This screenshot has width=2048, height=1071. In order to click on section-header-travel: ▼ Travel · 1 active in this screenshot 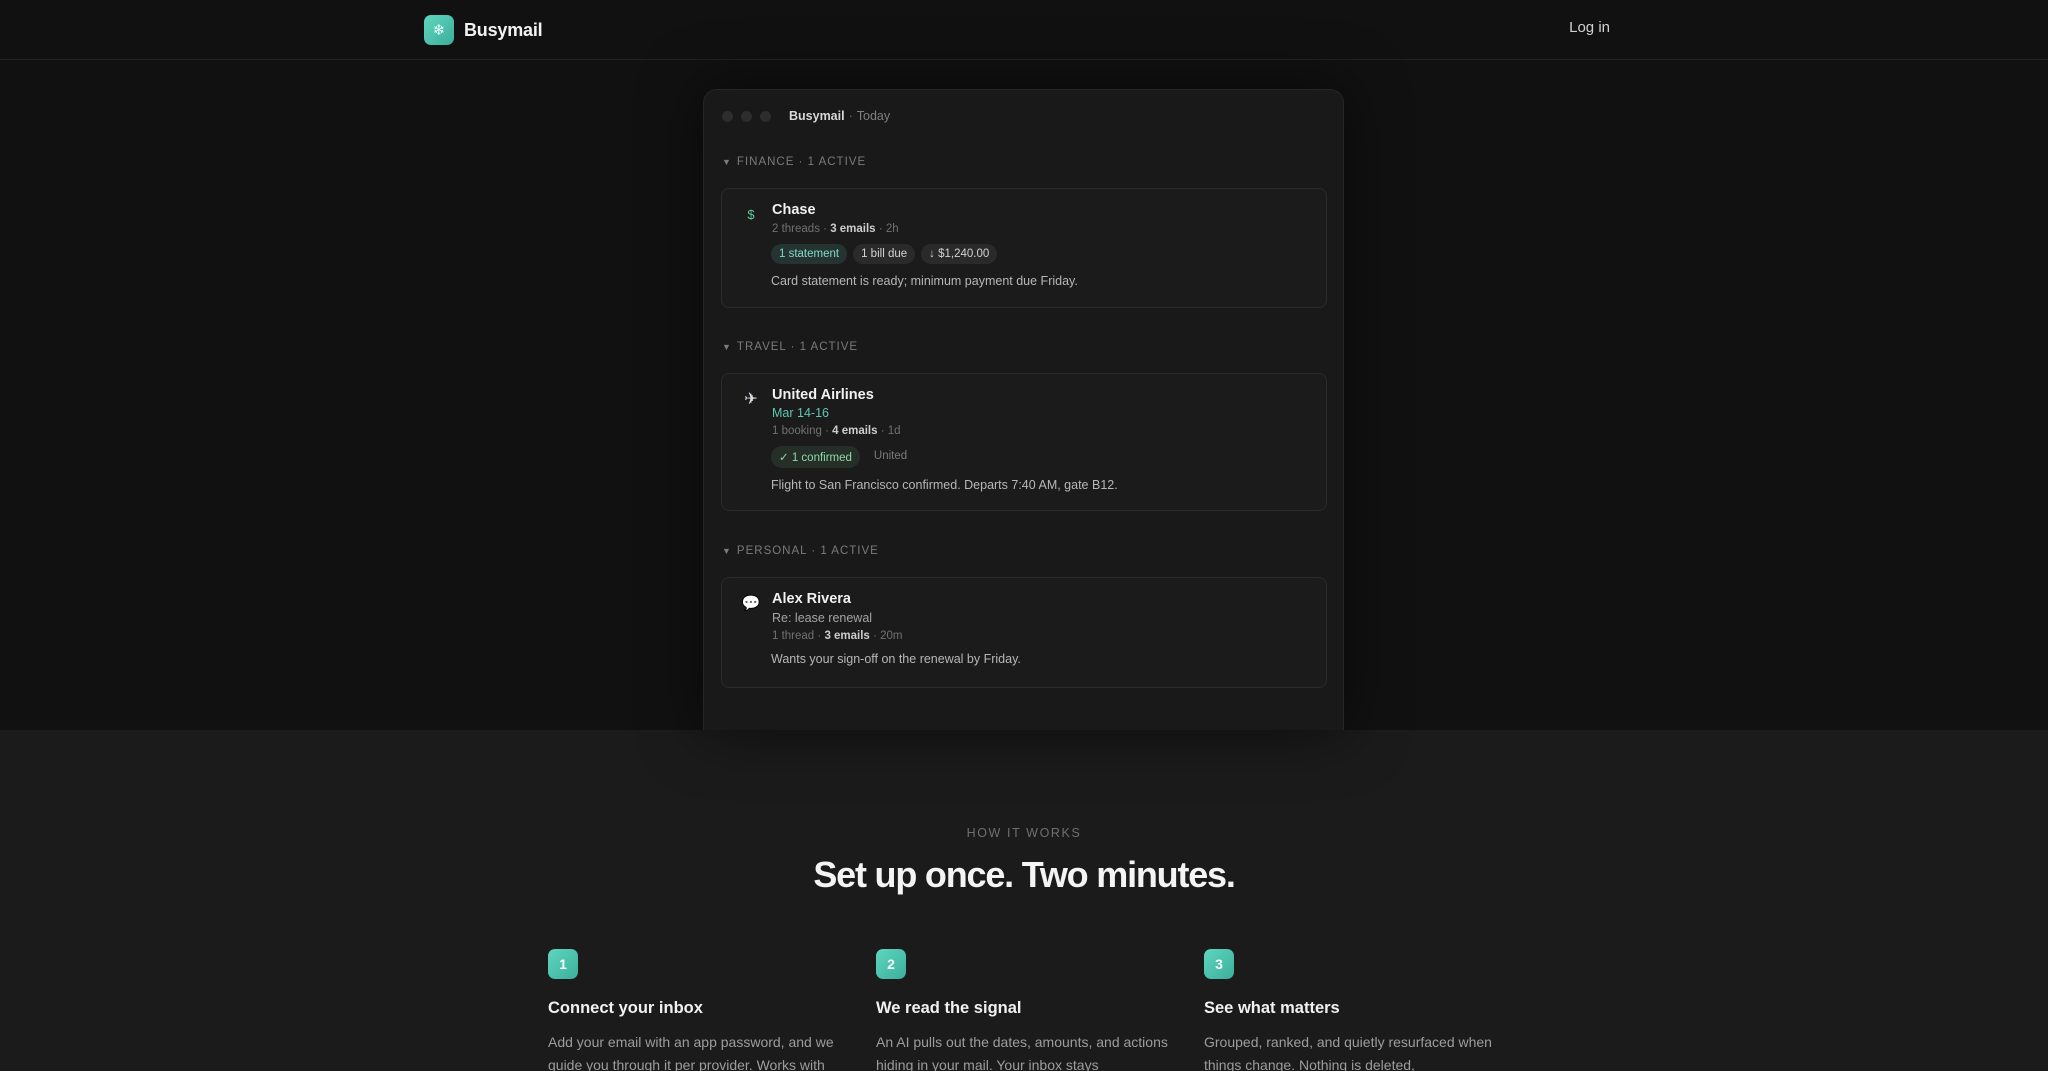, I will do `click(790, 347)`.